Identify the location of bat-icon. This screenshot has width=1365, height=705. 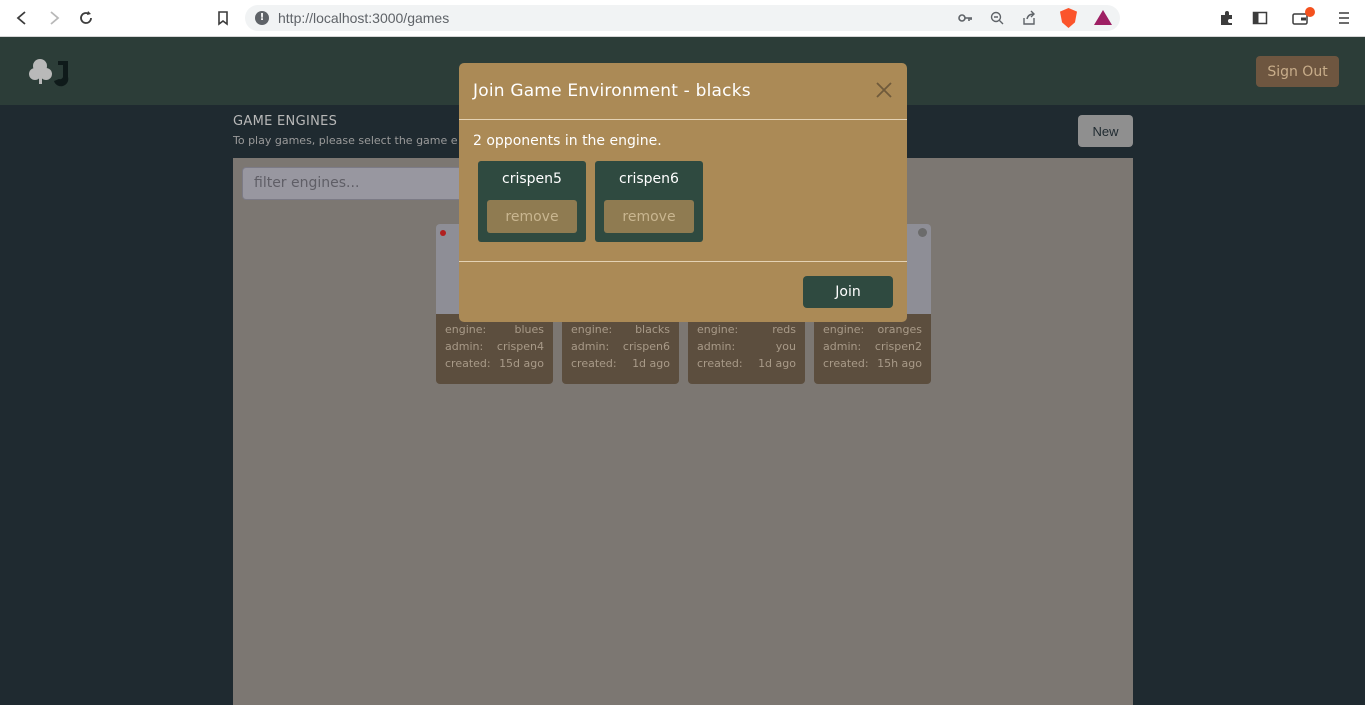
(1103, 17).